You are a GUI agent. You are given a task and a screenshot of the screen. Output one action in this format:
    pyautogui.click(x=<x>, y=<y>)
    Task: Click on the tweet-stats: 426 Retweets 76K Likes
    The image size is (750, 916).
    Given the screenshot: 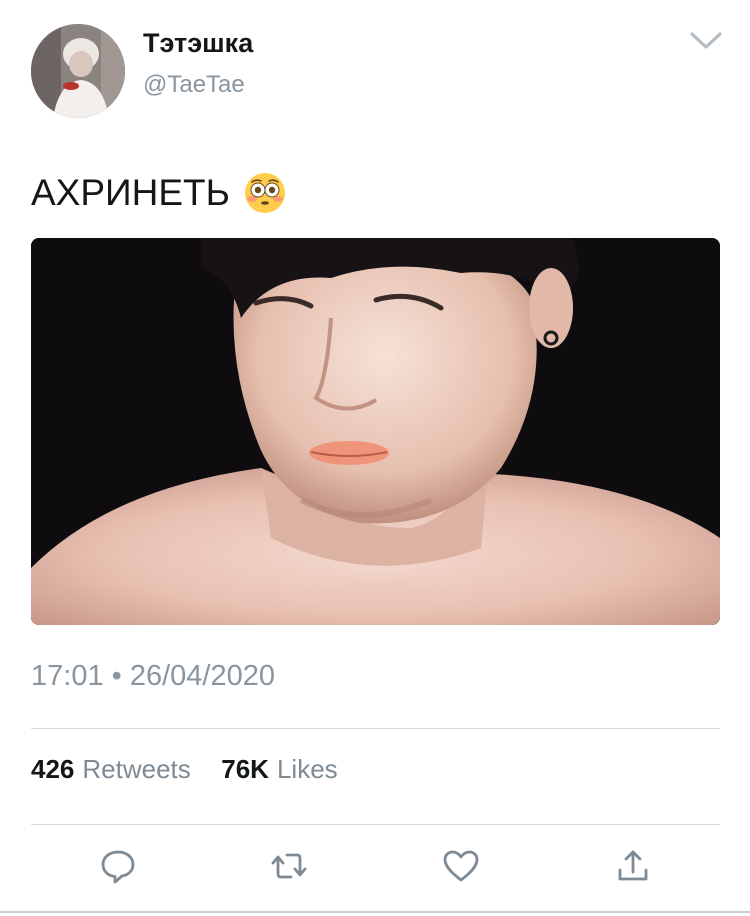 What is the action you would take?
    pyautogui.click(x=184, y=769)
    